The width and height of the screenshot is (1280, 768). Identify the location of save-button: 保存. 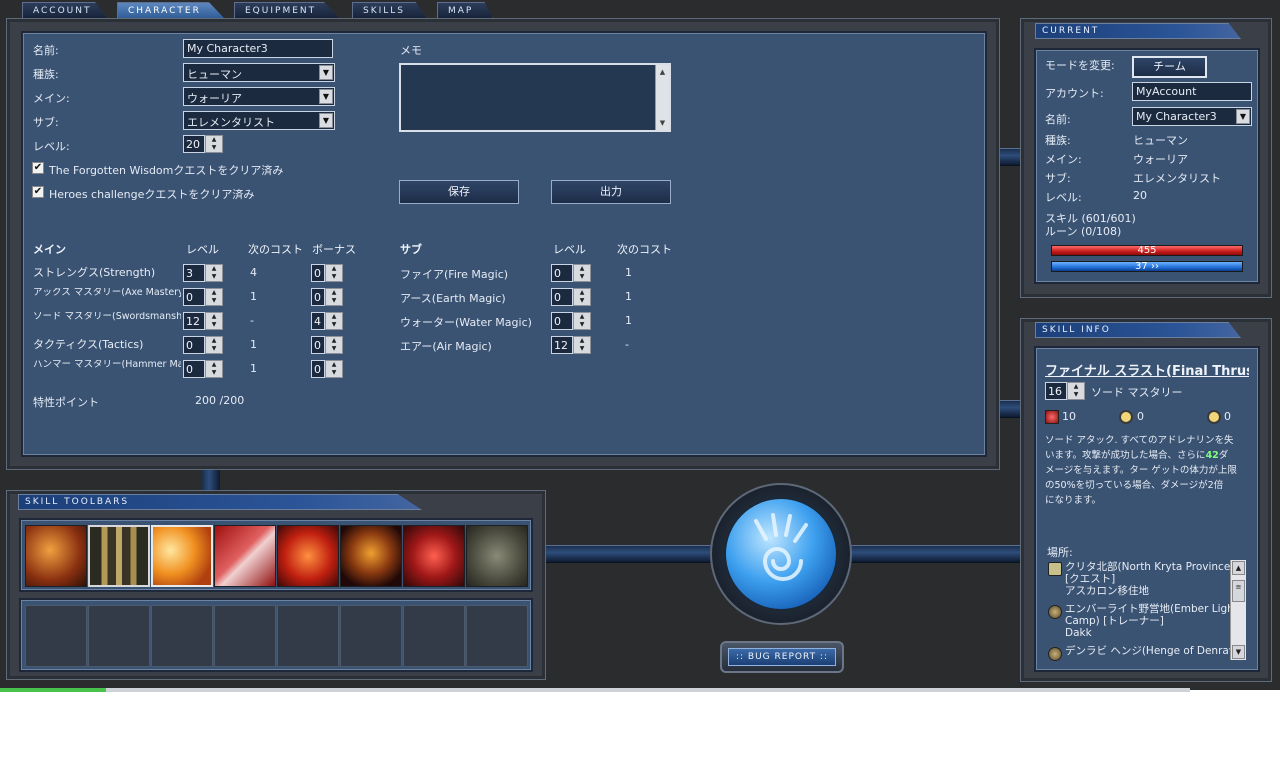
(459, 192).